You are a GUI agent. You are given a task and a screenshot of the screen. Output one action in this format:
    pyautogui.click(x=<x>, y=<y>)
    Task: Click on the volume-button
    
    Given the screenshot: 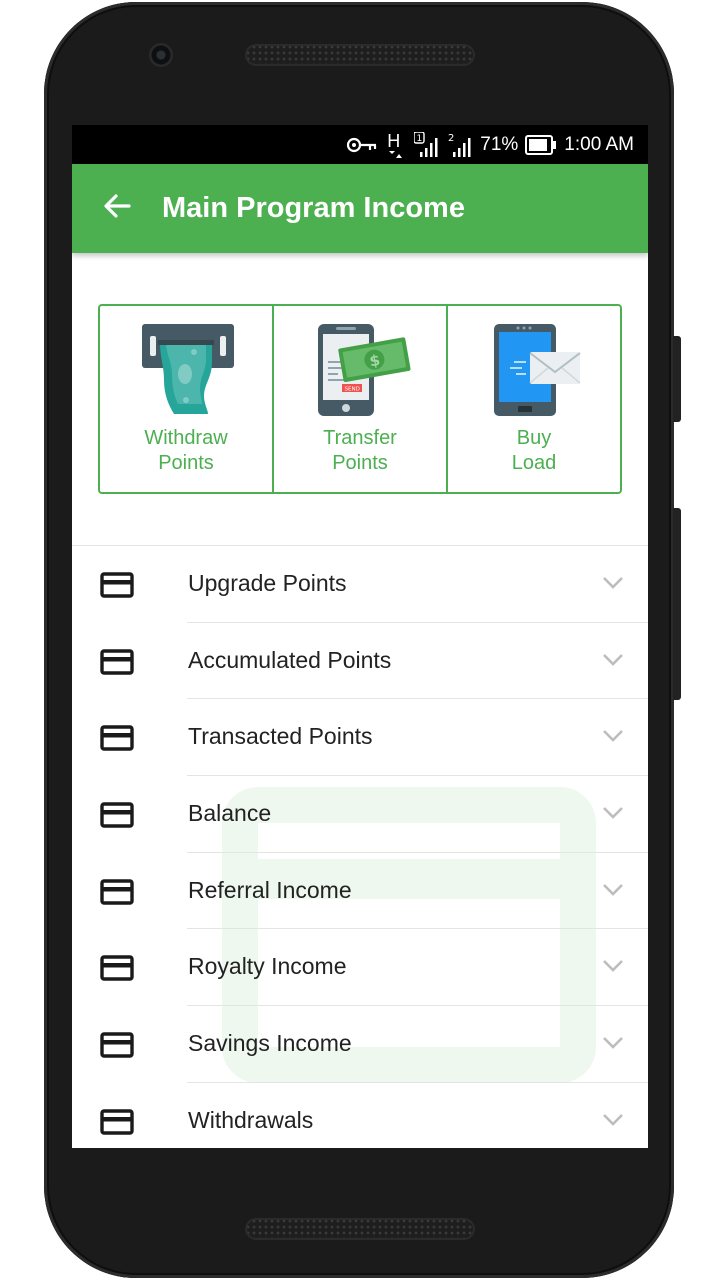 What is the action you would take?
    pyautogui.click(x=677, y=604)
    